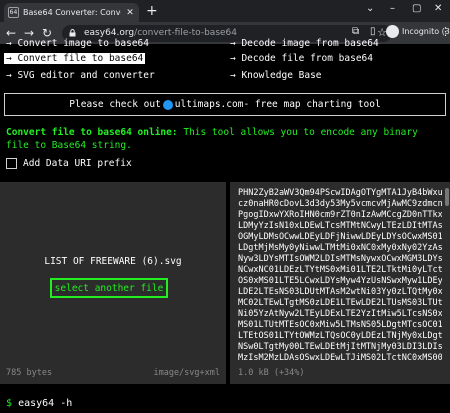 The image size is (450, 413). Describe the element at coordinates (271, 373) in the screenshot. I see `output-size: 1.0 kB (+34%)` at that location.